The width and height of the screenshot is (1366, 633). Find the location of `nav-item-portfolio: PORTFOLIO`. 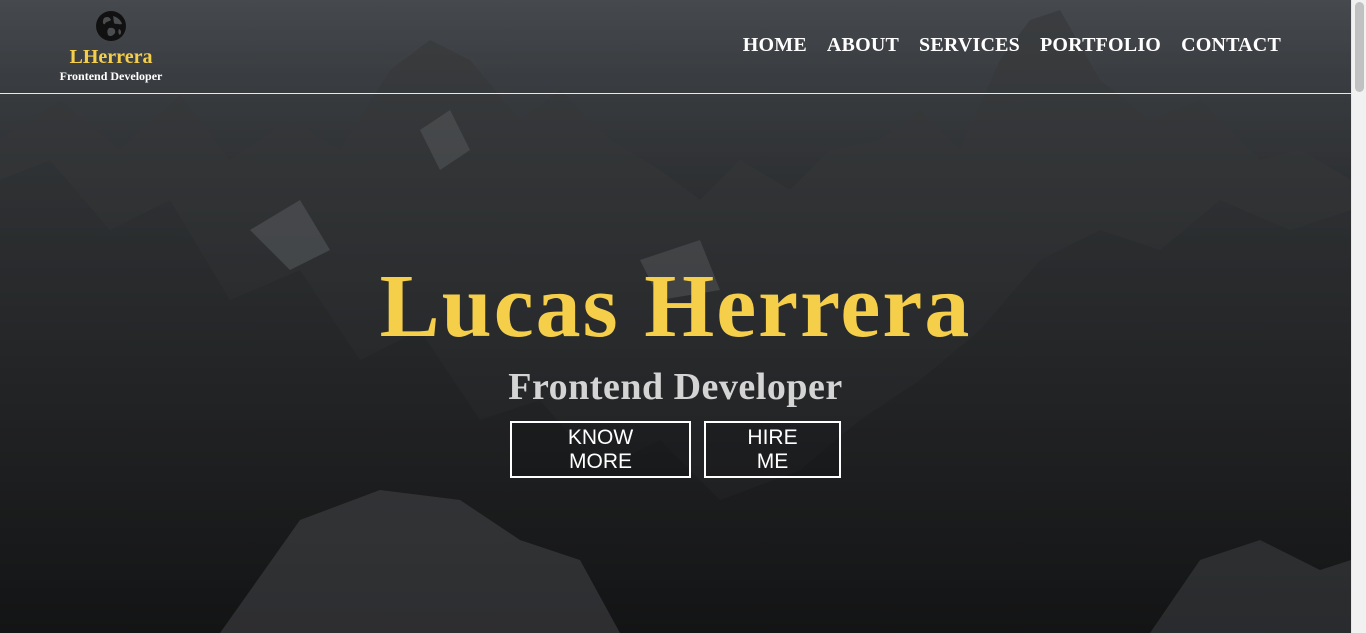

nav-item-portfolio: PORTFOLIO is located at coordinates (1100, 45).